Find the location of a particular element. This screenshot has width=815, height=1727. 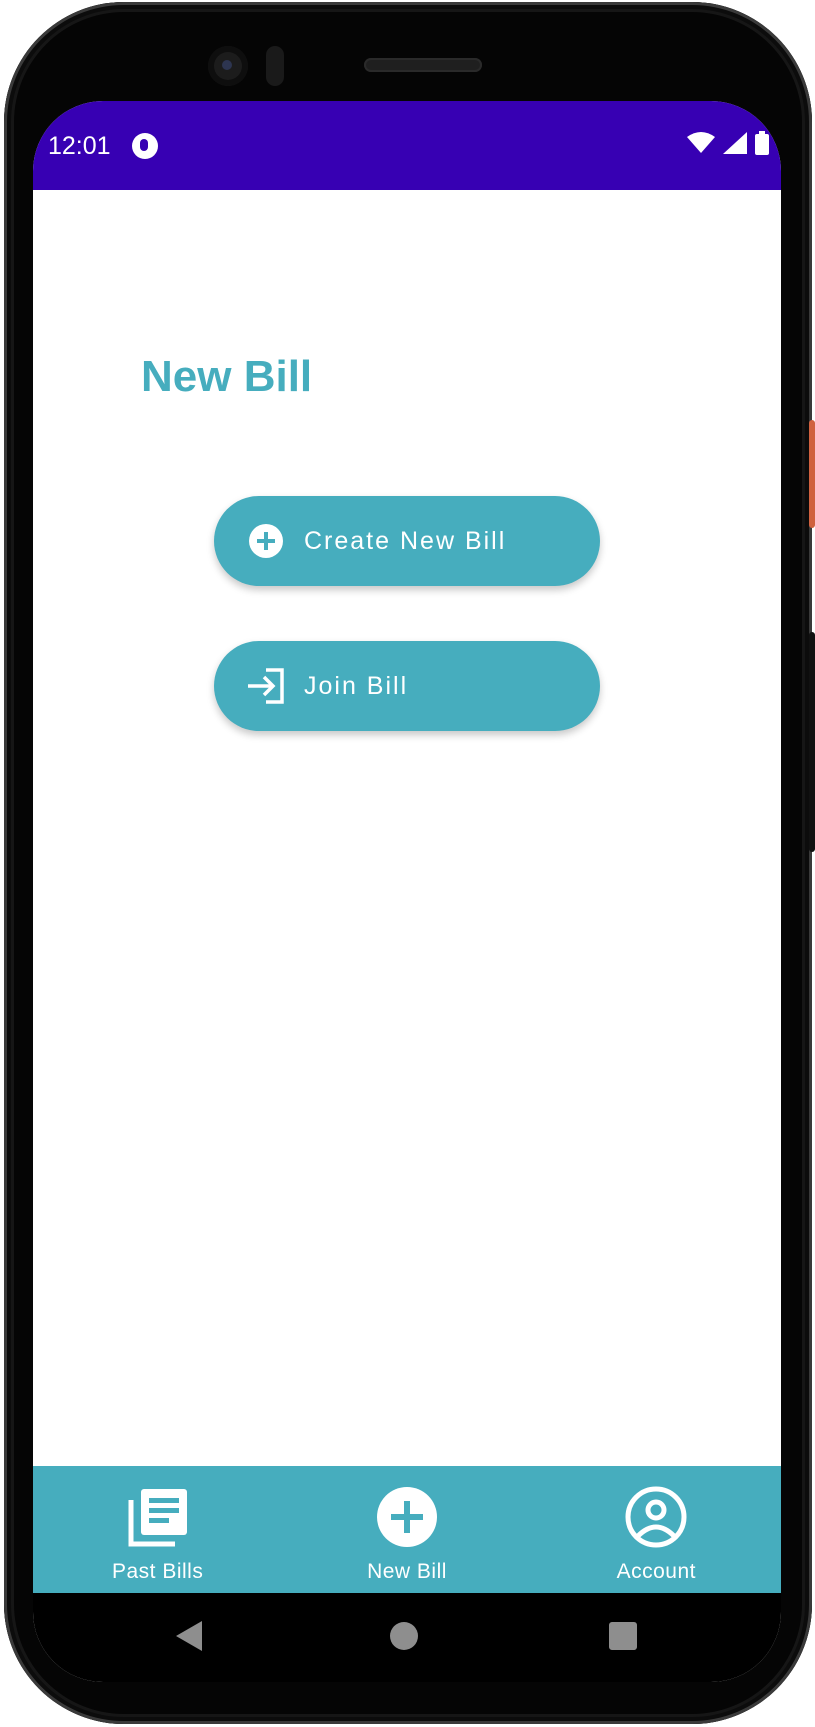

recents-icon is located at coordinates (623, 1636).